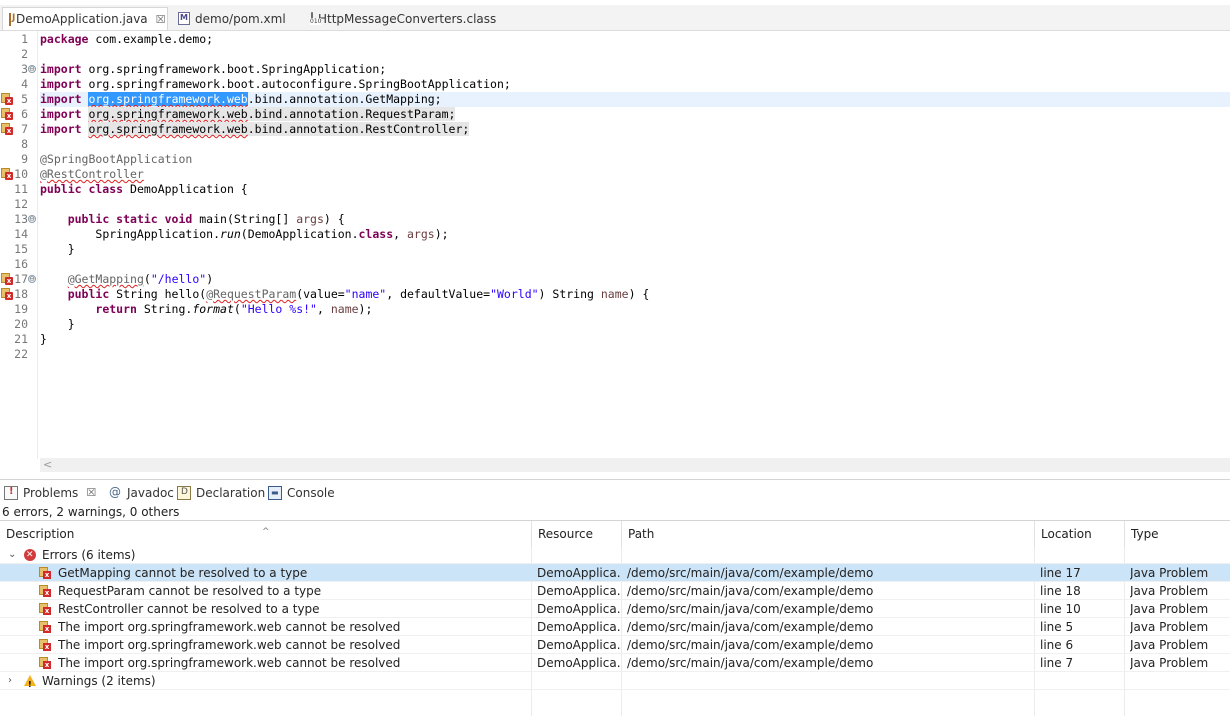  Describe the element at coordinates (231, 492) in the screenshot. I see `tab-label: Declaration` at that location.